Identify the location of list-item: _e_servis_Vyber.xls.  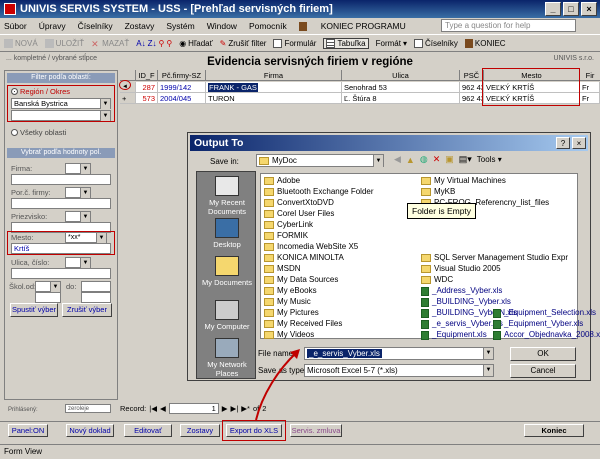
(462, 324).